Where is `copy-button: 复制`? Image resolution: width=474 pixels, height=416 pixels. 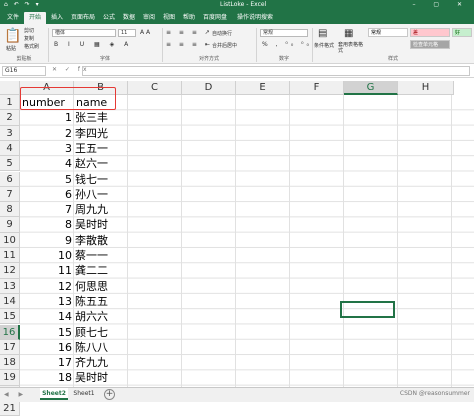 copy-button: 复制 is located at coordinates (29, 38).